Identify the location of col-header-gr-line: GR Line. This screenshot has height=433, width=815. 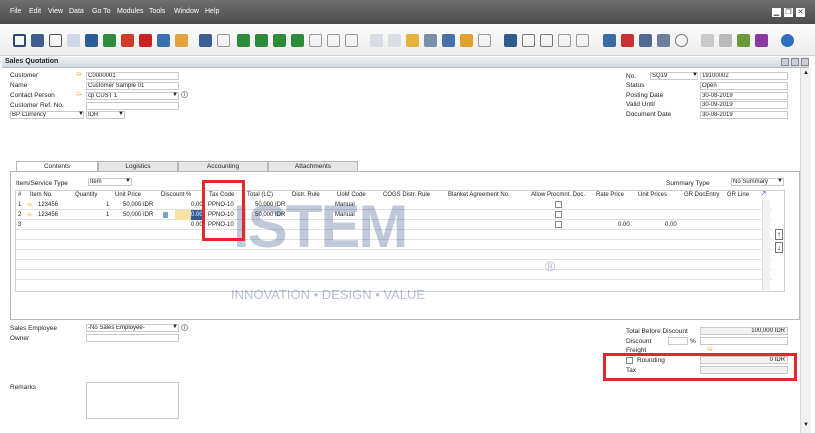
(738, 195).